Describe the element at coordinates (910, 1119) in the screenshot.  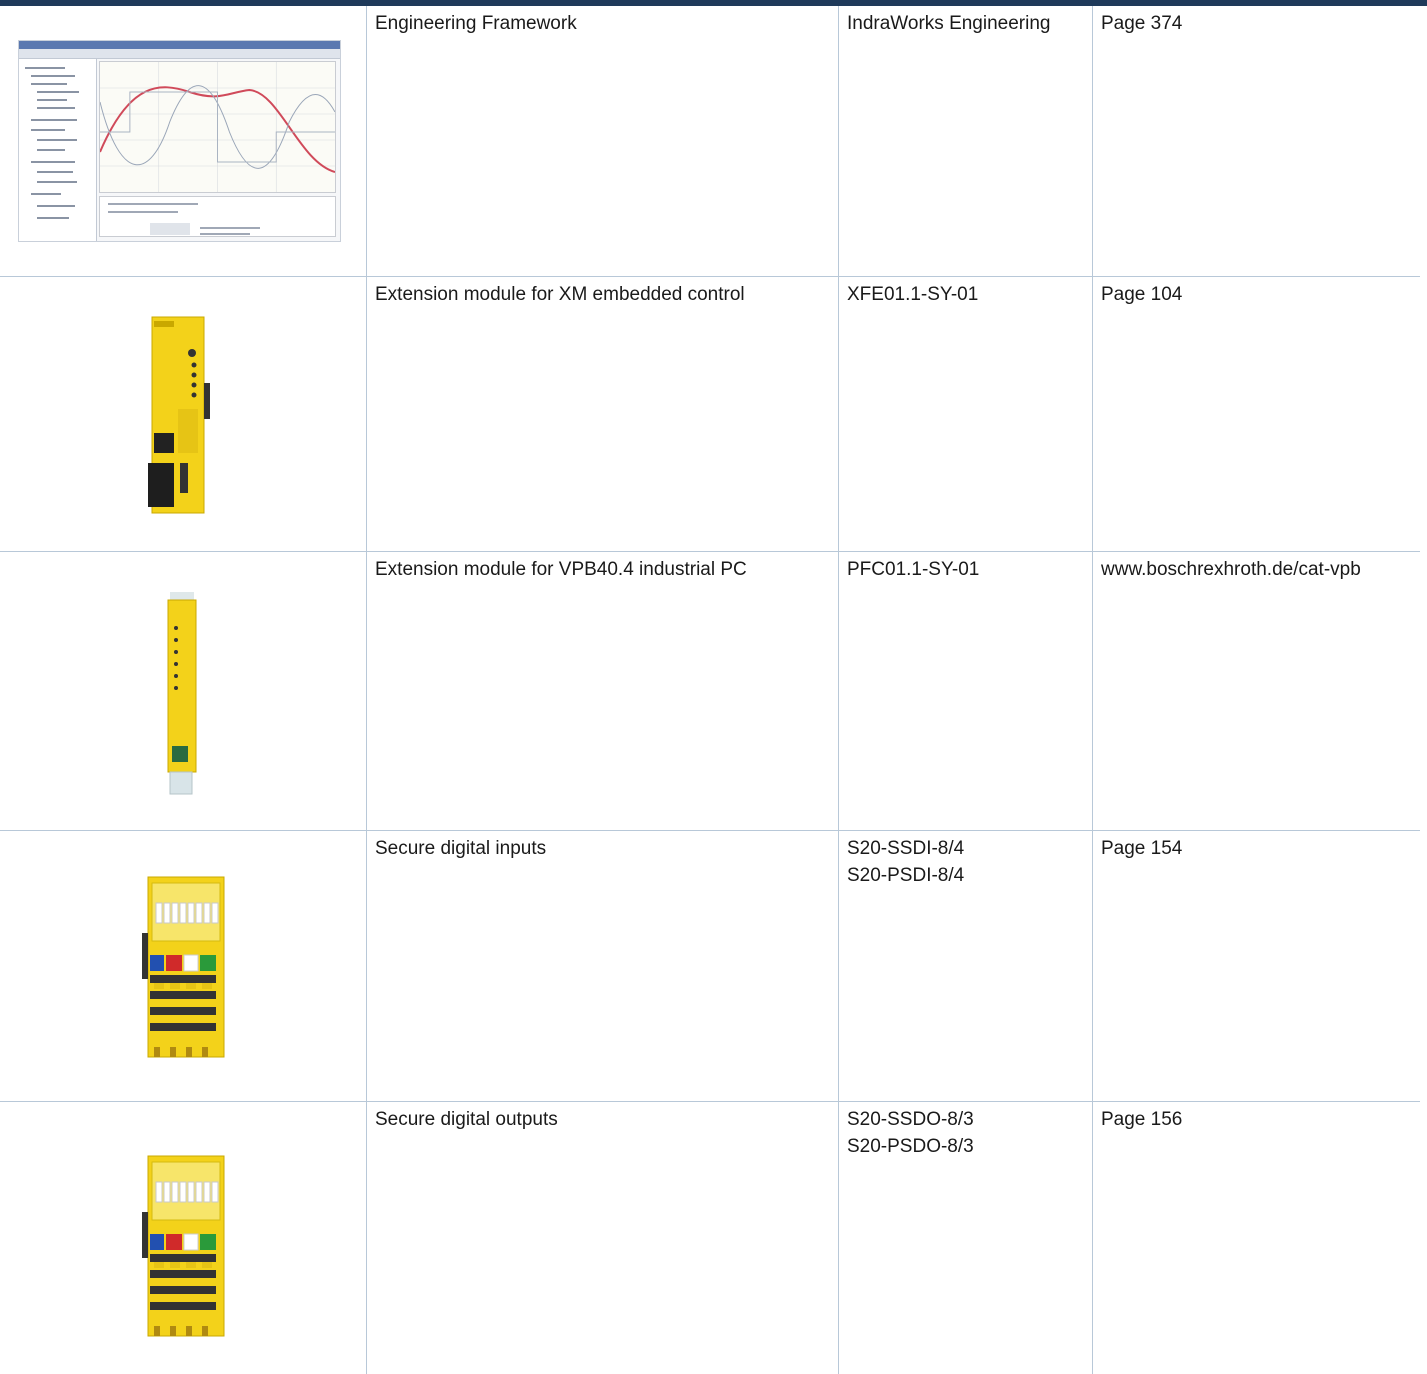
I see `type-code-text: S20-SSDO-8/3` at that location.